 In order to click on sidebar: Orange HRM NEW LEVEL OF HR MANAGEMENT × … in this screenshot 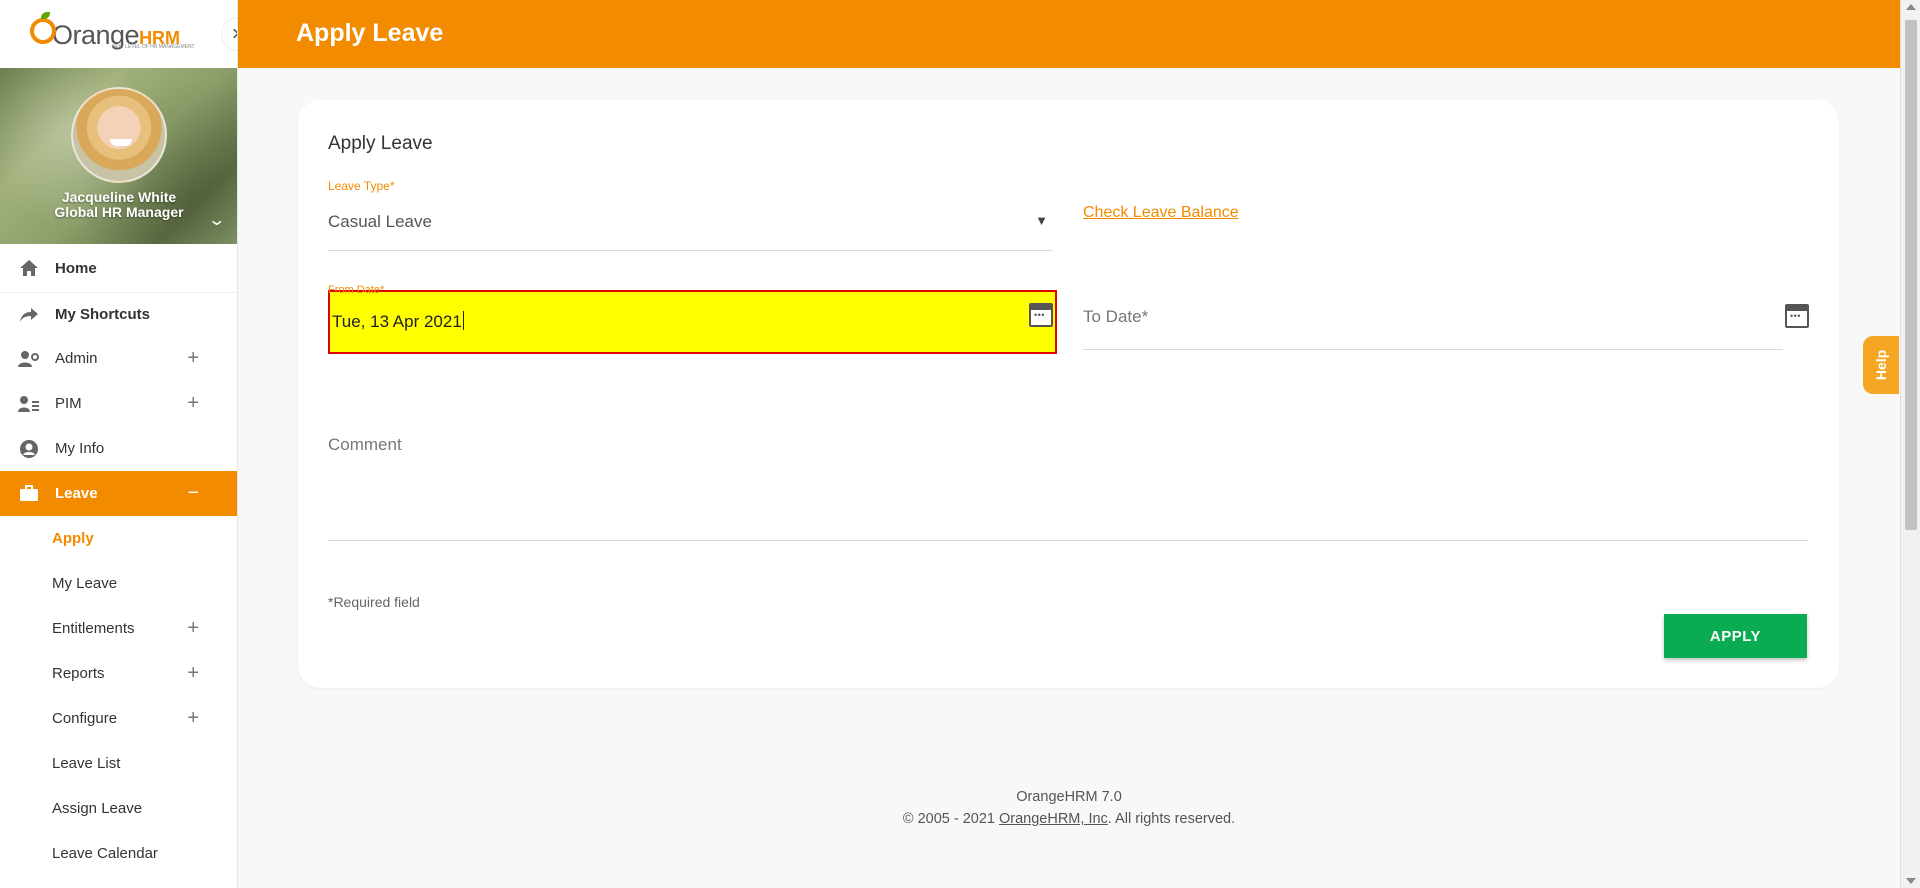, I will do `click(119, 444)`.